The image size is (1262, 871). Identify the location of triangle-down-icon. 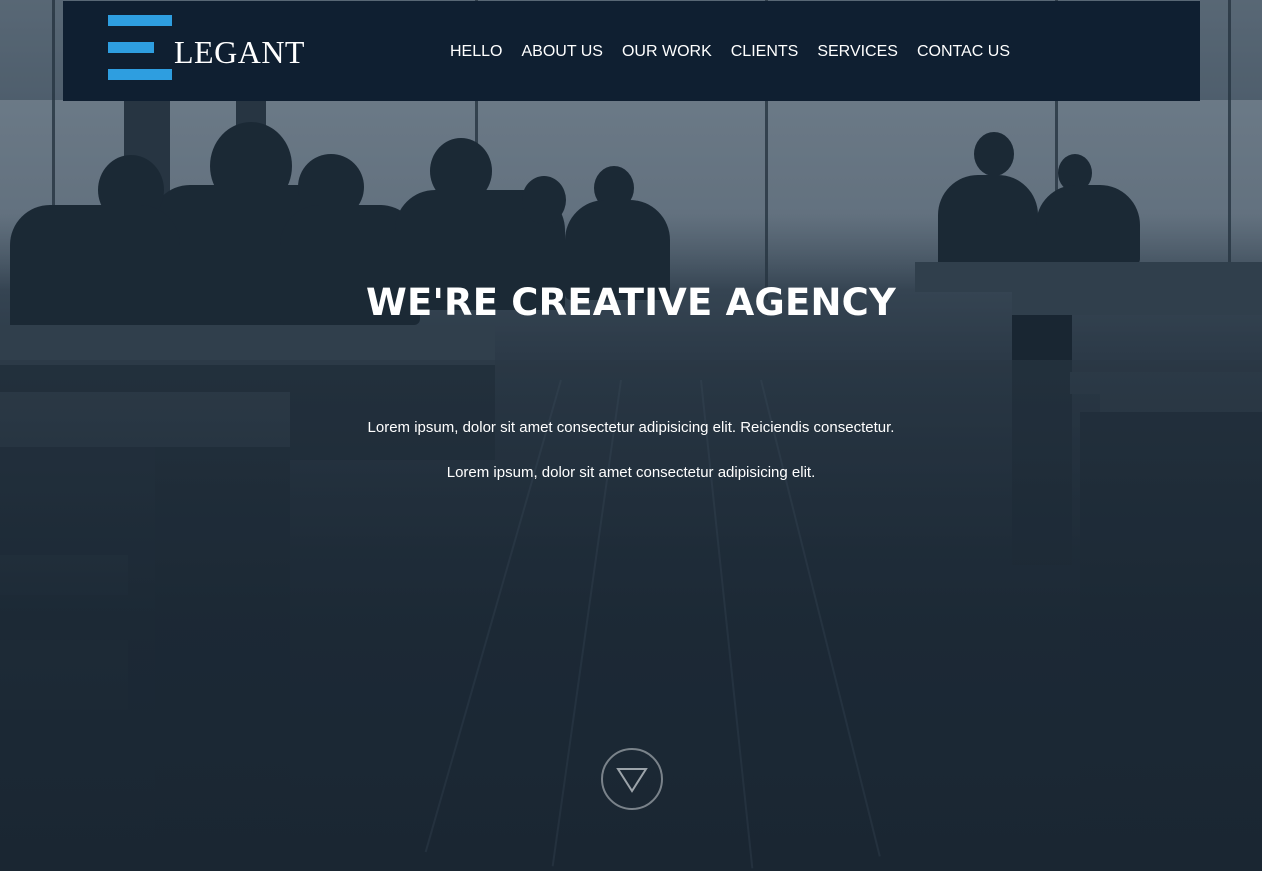
(632, 780).